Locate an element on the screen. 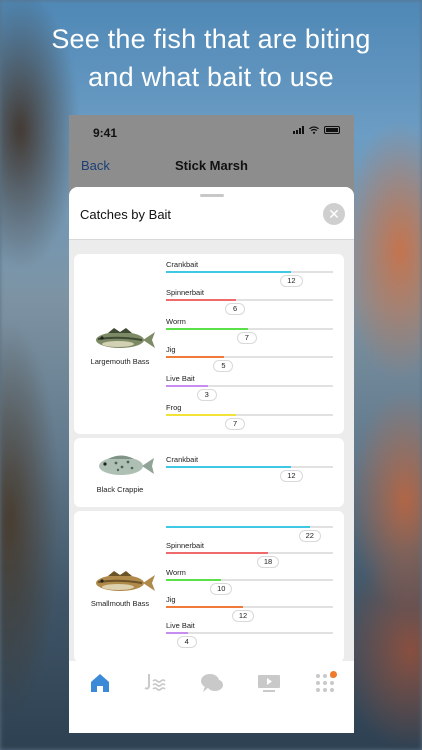 Image resolution: width=422 pixels, height=750 pixels. black-crappie-image is located at coordinates (123, 465).